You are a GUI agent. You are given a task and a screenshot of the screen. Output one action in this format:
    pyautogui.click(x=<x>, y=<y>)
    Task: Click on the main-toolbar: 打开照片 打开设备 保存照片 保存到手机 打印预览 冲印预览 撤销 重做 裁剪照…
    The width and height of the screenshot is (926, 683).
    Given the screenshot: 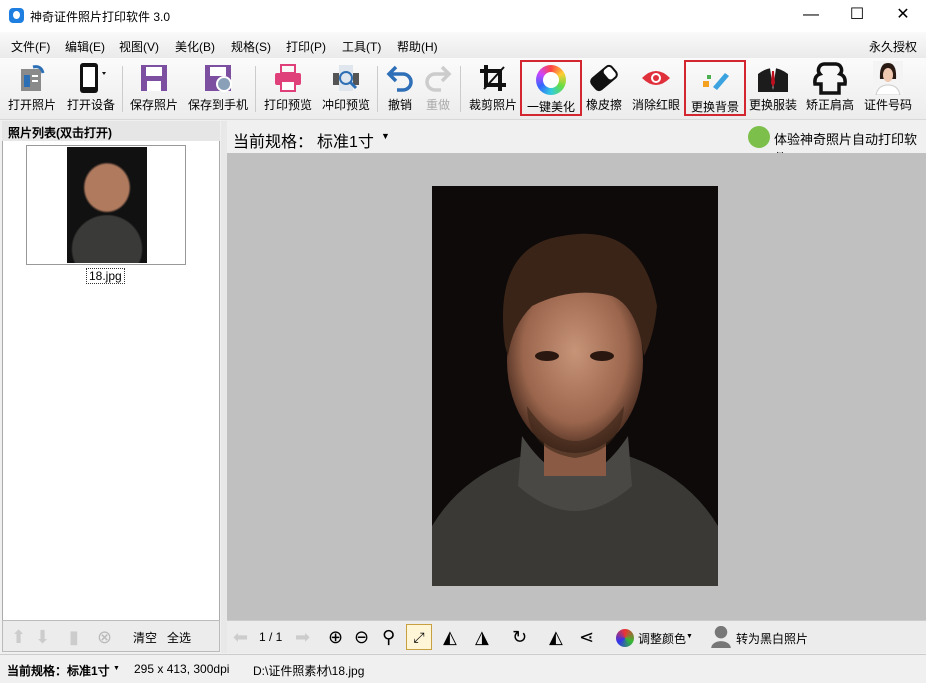 What is the action you would take?
    pyautogui.click(x=463, y=89)
    